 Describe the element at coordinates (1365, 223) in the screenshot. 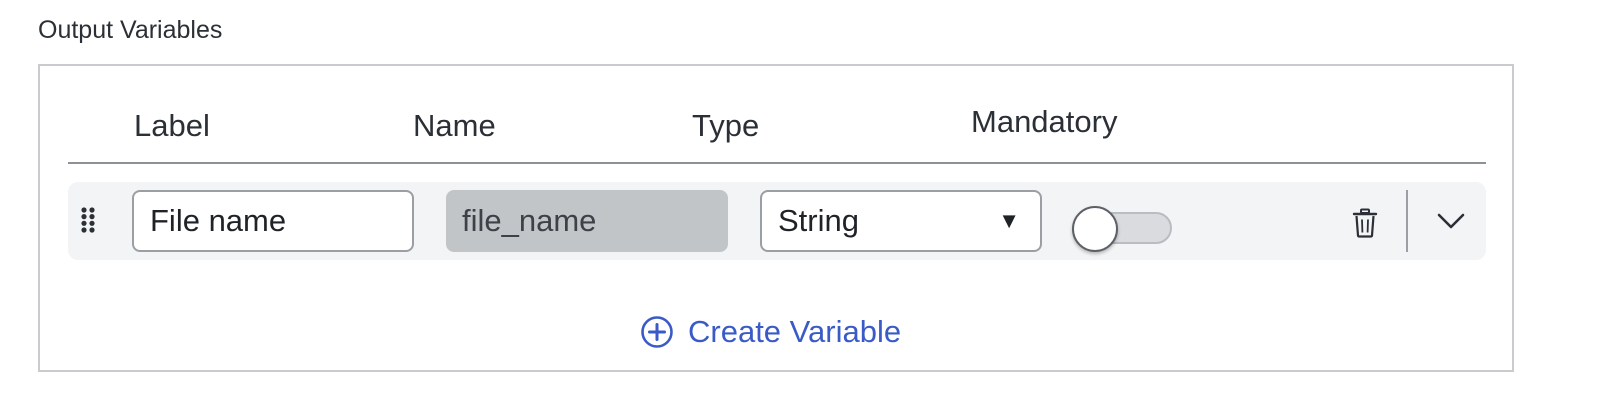

I see `trash-icon` at that location.